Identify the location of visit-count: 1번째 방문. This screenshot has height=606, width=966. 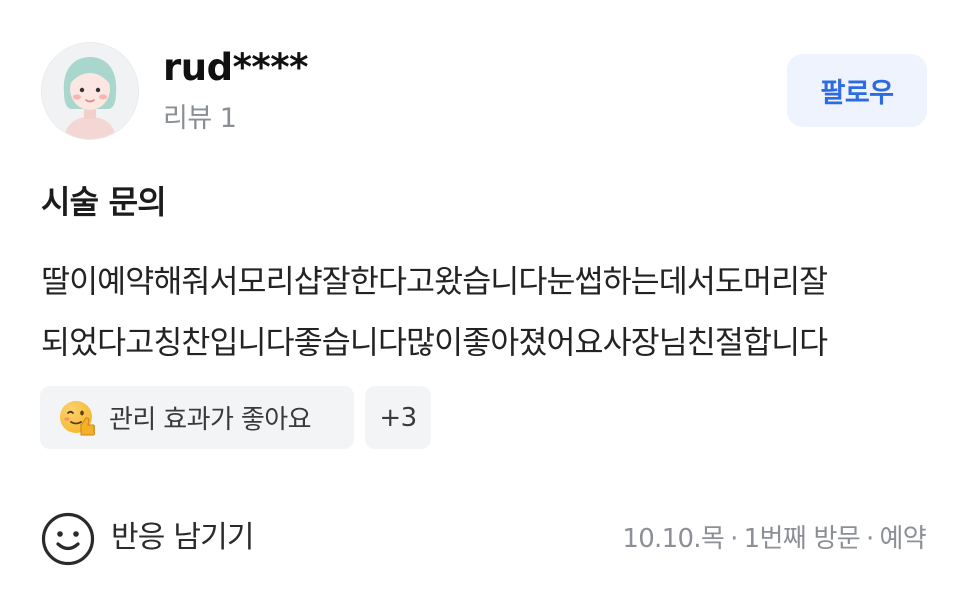
(802, 539).